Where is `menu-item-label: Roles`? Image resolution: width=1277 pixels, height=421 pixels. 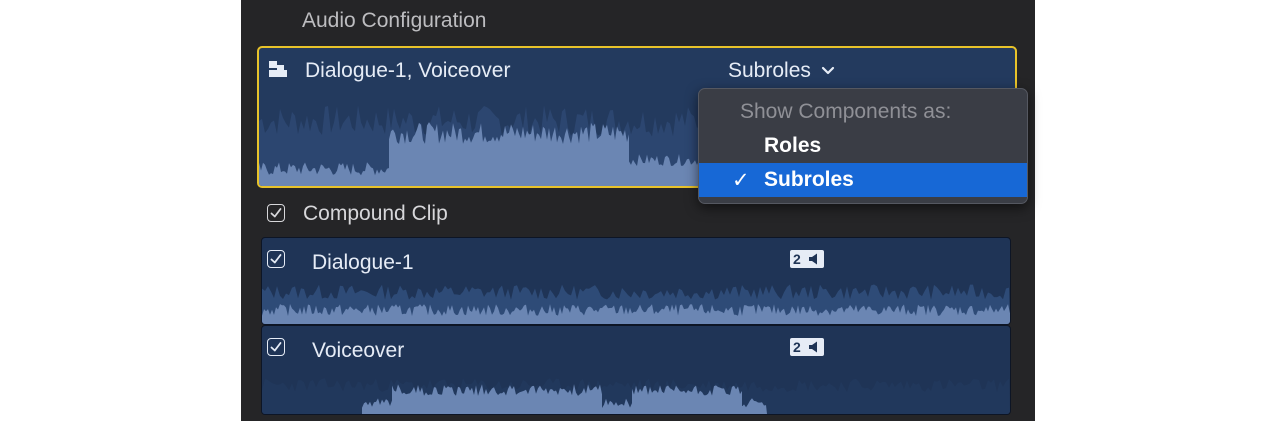
menu-item-label: Roles is located at coordinates (793, 145).